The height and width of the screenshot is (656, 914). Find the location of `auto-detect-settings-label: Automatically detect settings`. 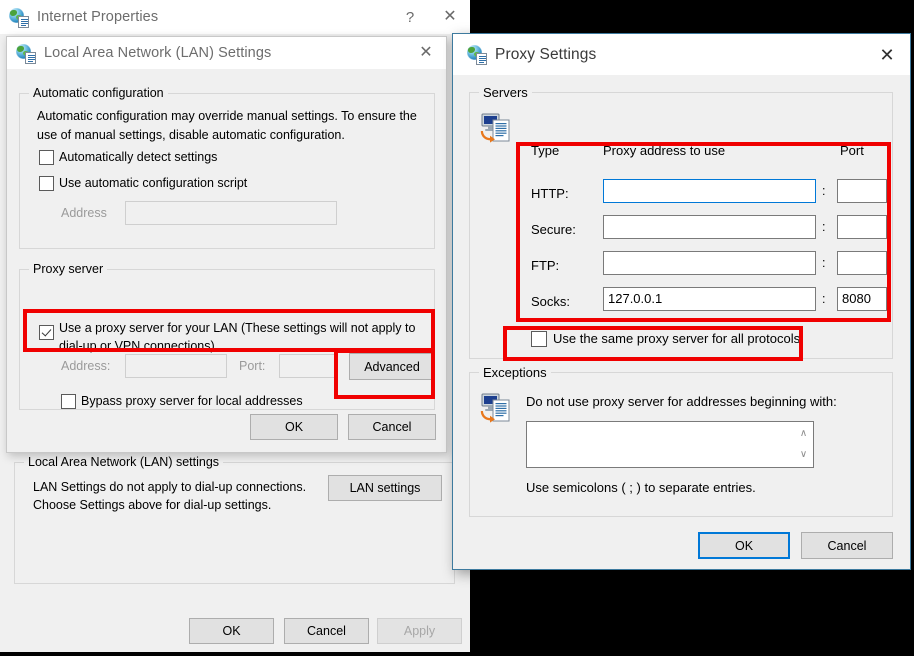

auto-detect-settings-label: Automatically detect settings is located at coordinates (138, 157).